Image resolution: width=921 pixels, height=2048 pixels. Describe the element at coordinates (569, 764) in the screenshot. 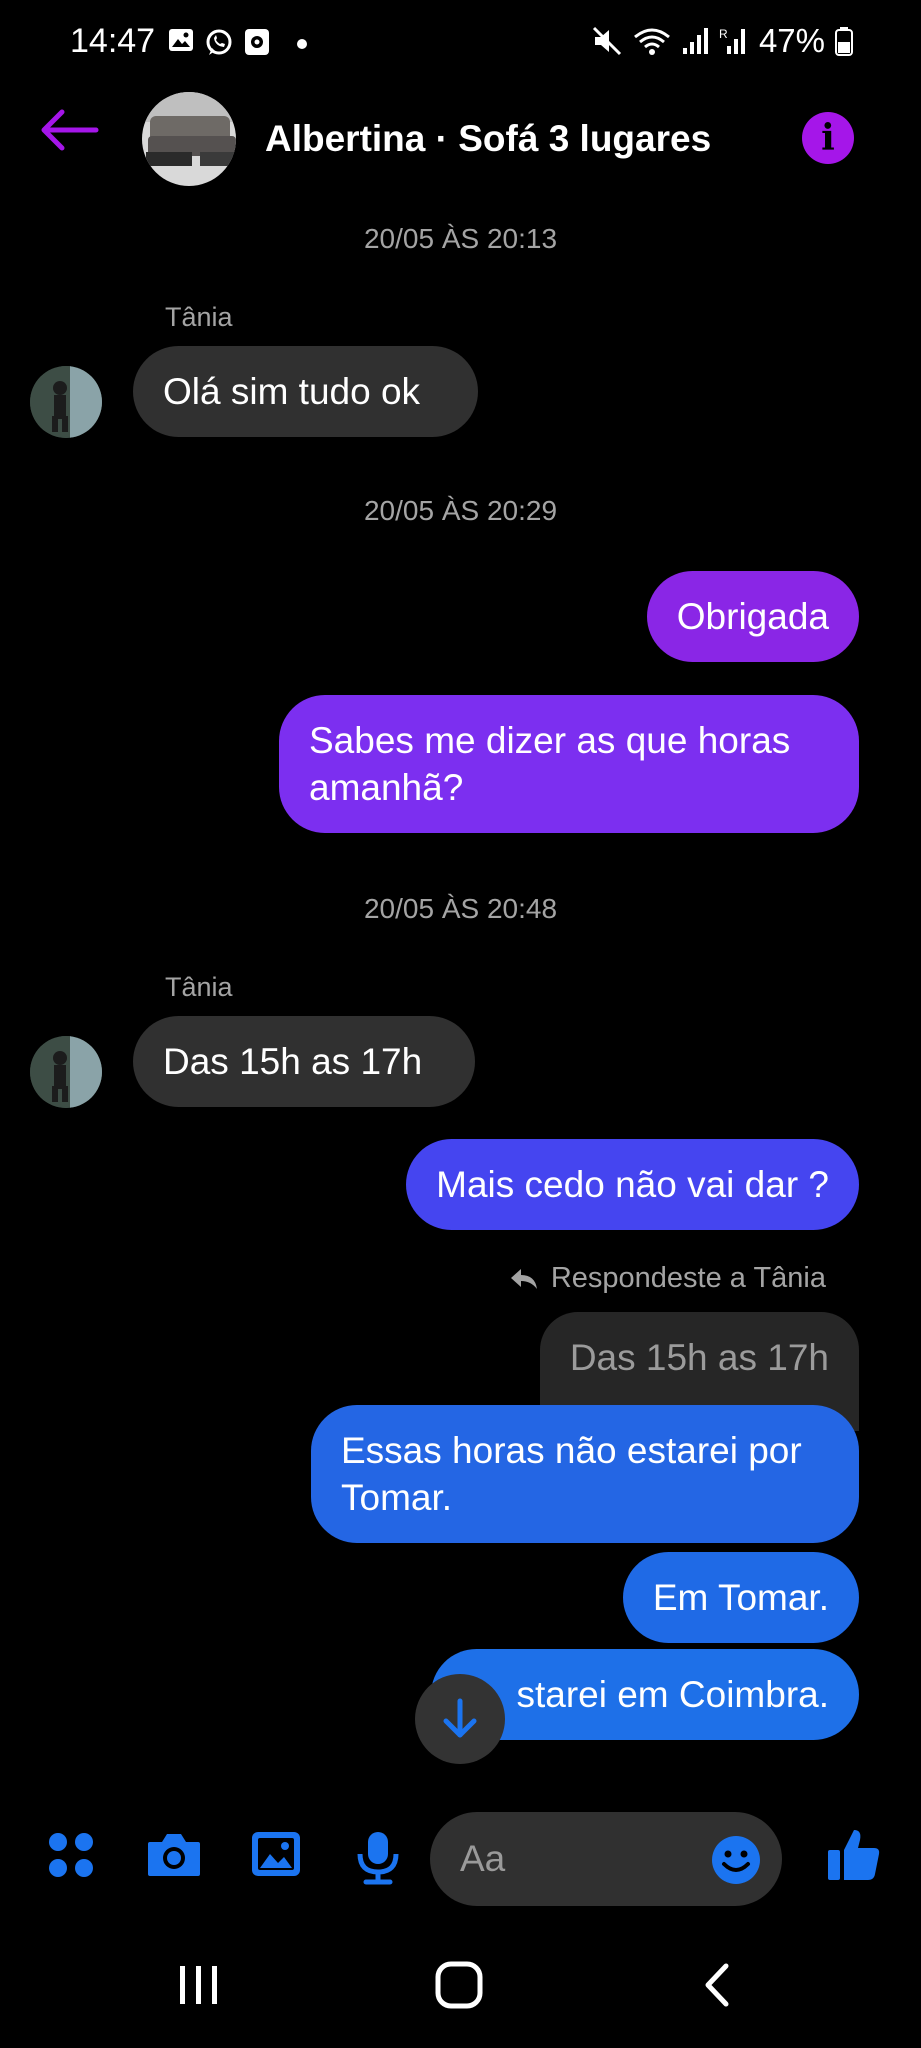

I see `outgoing-message: Sabes me dizer as que horas amanhã?` at that location.